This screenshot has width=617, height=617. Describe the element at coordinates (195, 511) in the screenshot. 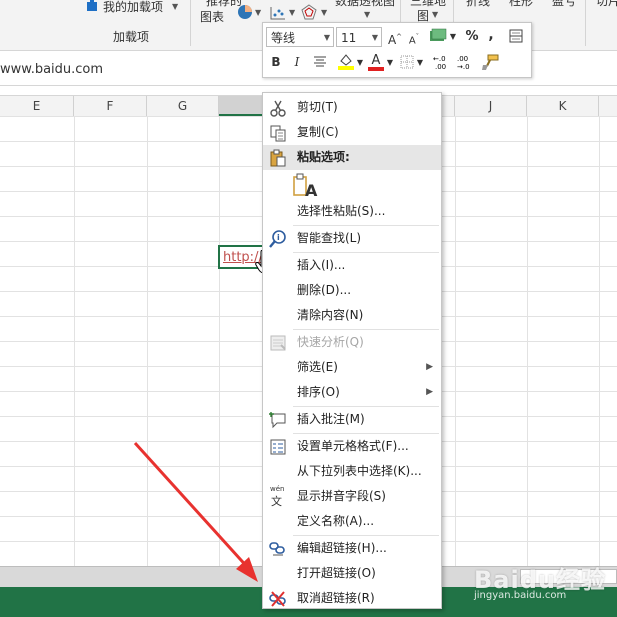

I see `annotation-arrow` at that location.